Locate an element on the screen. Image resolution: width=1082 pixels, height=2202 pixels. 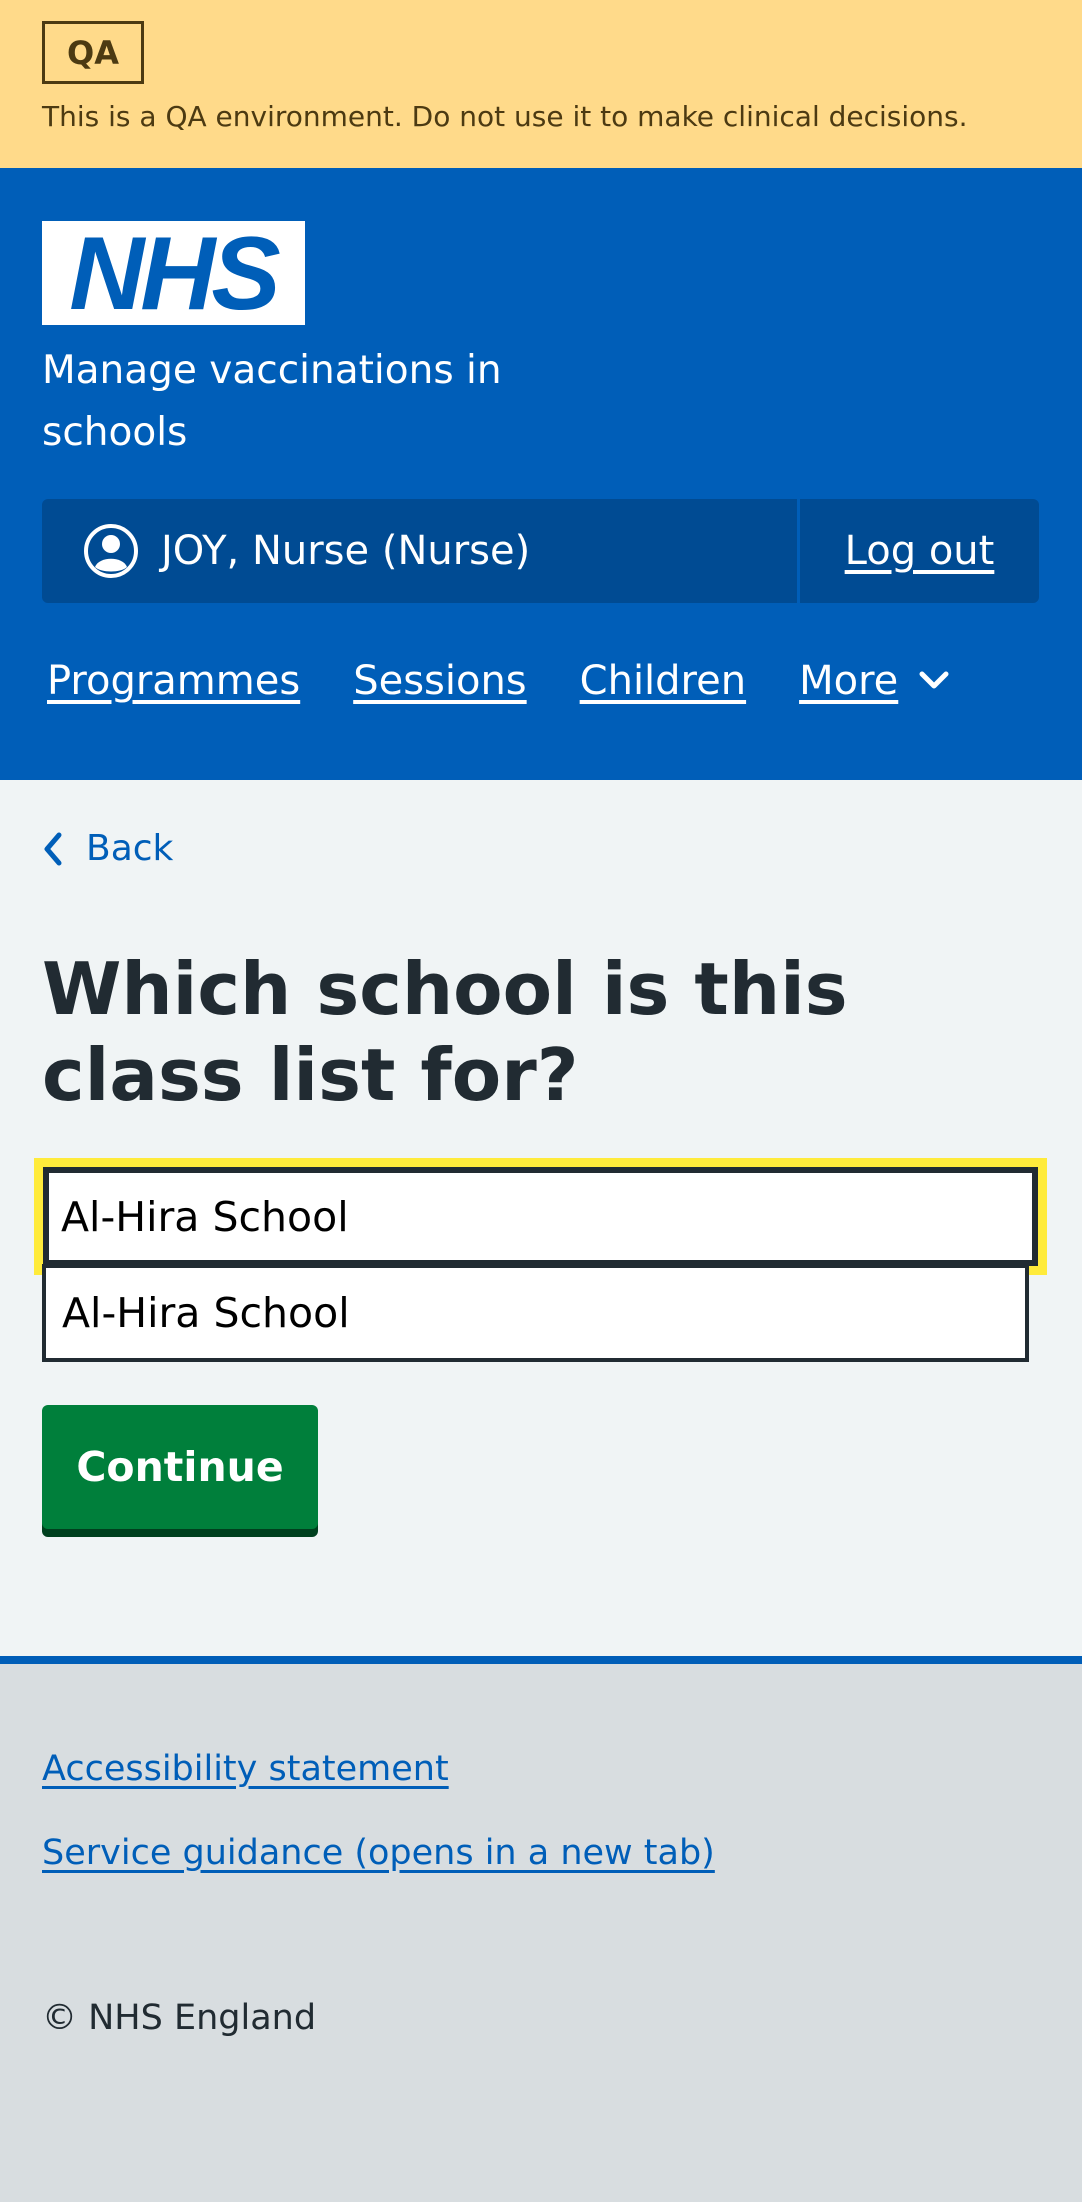
copyright: © NHS England is located at coordinates (179, 2018).